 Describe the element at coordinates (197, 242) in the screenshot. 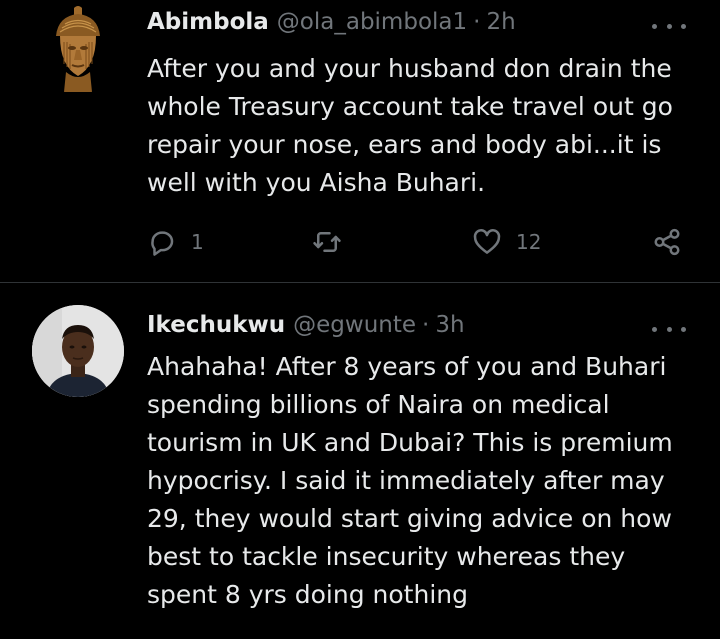

I see `reply-count: 1` at that location.